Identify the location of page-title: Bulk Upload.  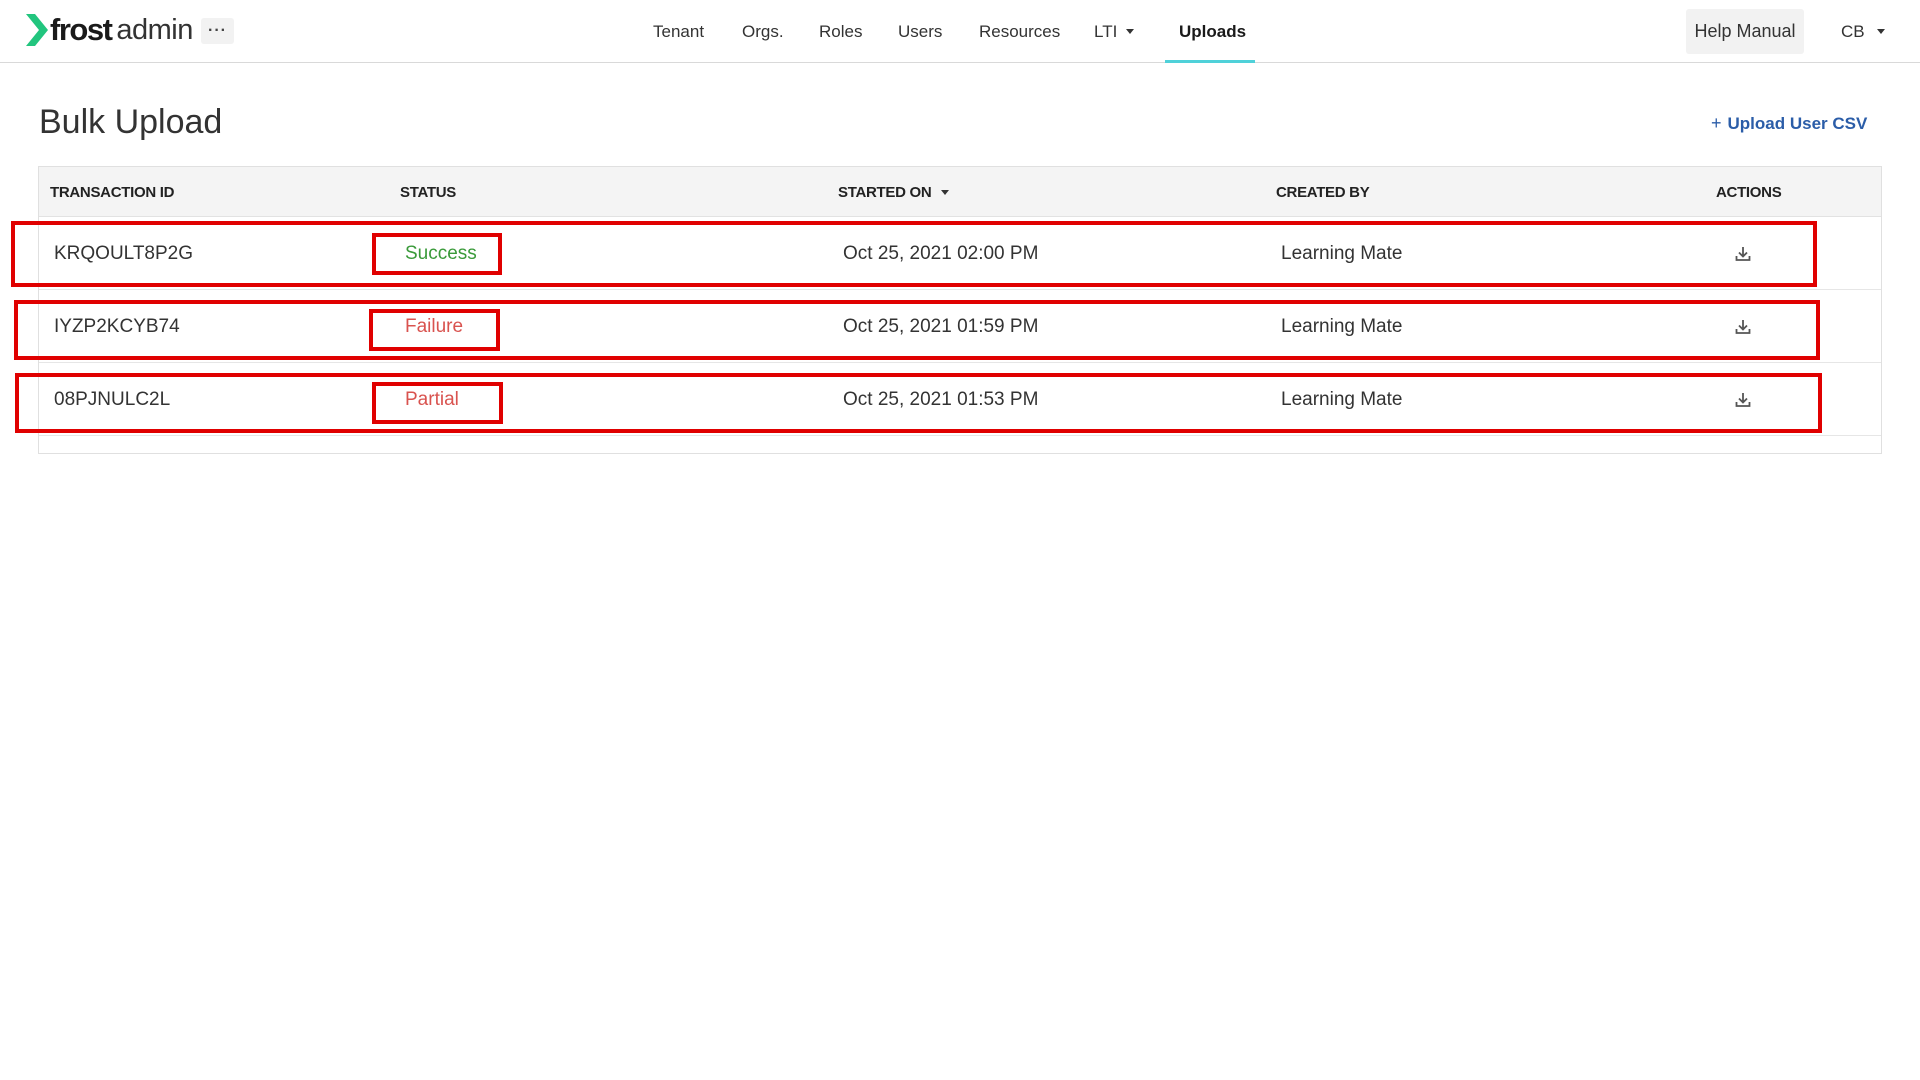
(131, 122).